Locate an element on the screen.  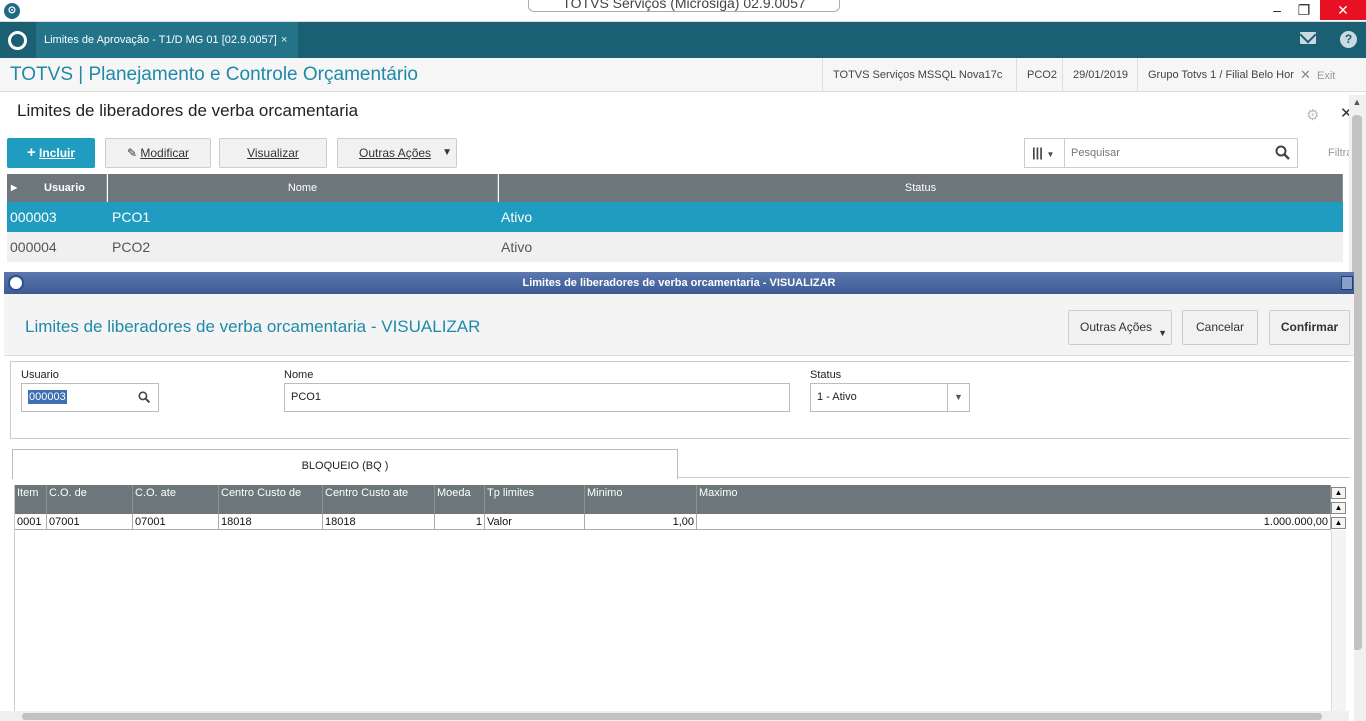
scroll-page-up-icon: ▲ is located at coordinates (1338, 508).